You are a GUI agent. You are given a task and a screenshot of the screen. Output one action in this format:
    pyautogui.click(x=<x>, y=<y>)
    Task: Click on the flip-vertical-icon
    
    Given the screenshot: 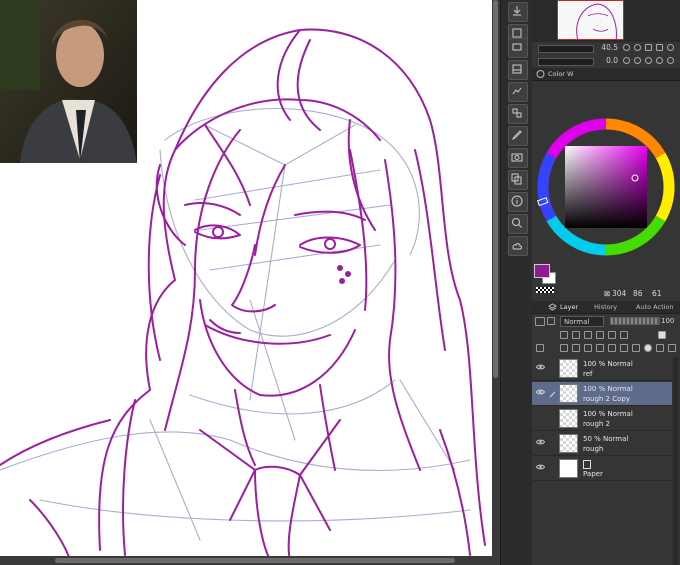 What is the action you would take?
    pyautogui.click(x=670, y=60)
    